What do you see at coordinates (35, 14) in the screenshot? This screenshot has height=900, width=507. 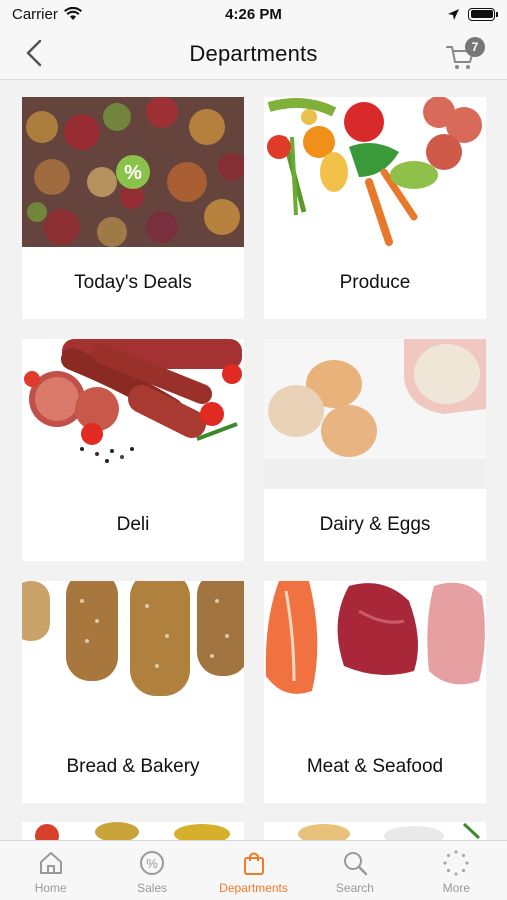 I see `carrier-label: Carrier` at bounding box center [35, 14].